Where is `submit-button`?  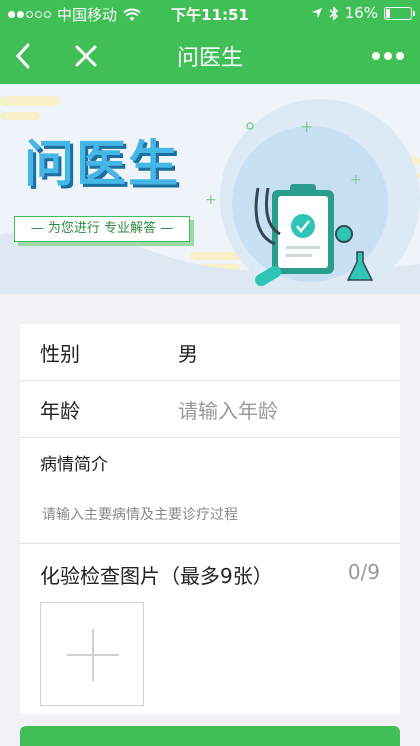 submit-button is located at coordinates (210, 736).